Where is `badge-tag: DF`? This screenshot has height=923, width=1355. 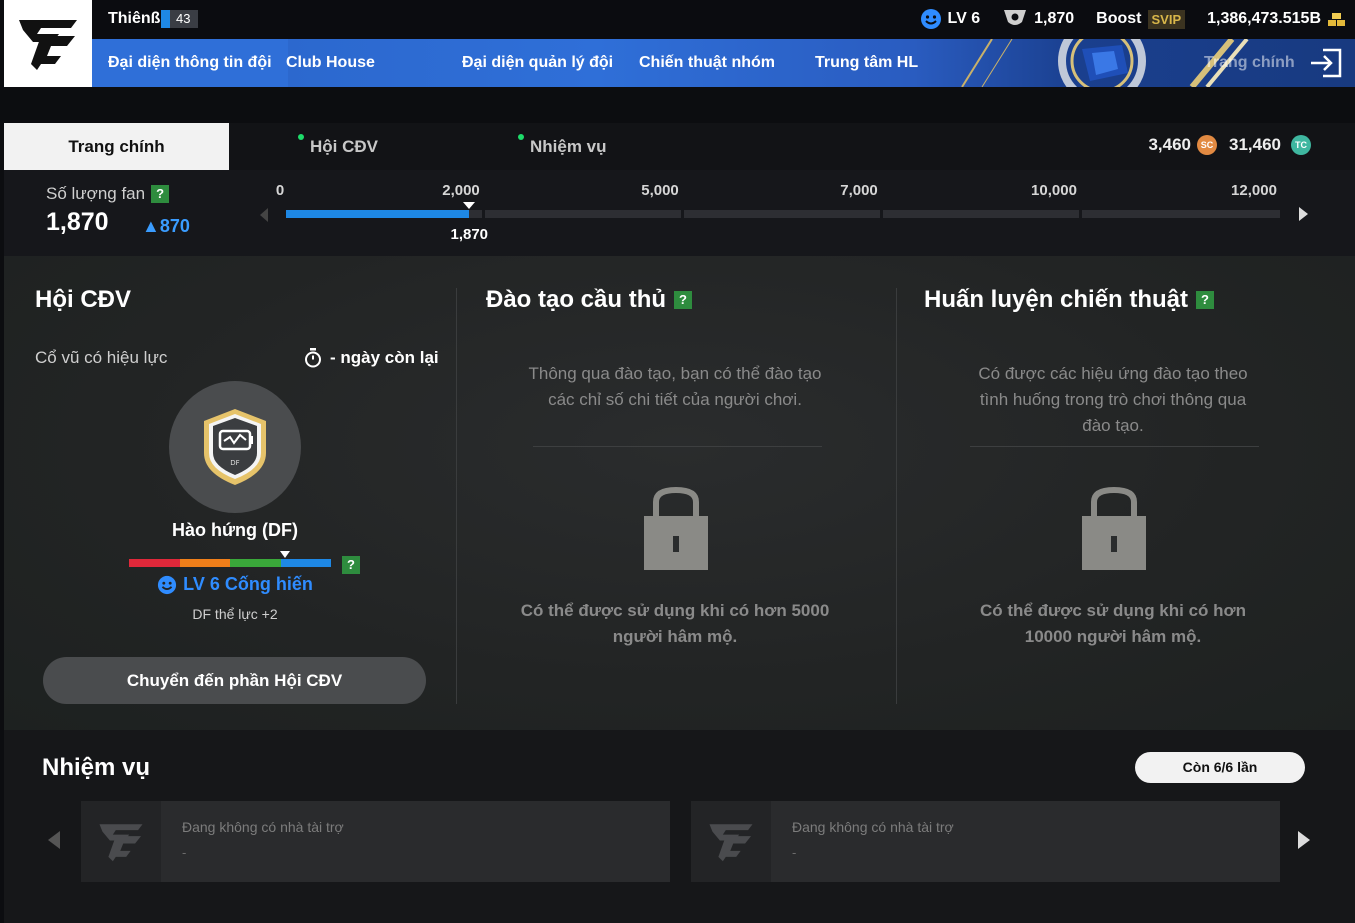
badge-tag: DF is located at coordinates (234, 463).